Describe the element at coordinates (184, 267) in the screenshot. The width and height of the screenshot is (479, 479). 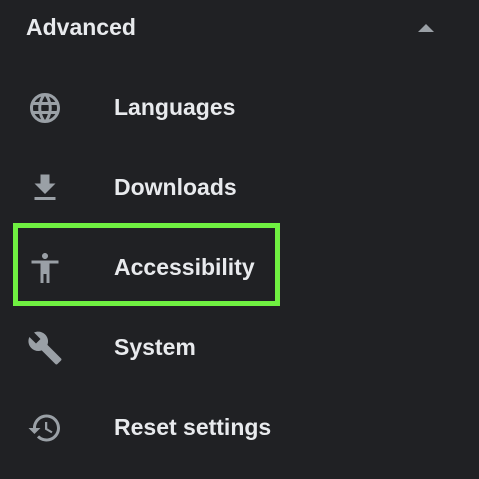
I see `menu-item-label: Accessibility` at that location.